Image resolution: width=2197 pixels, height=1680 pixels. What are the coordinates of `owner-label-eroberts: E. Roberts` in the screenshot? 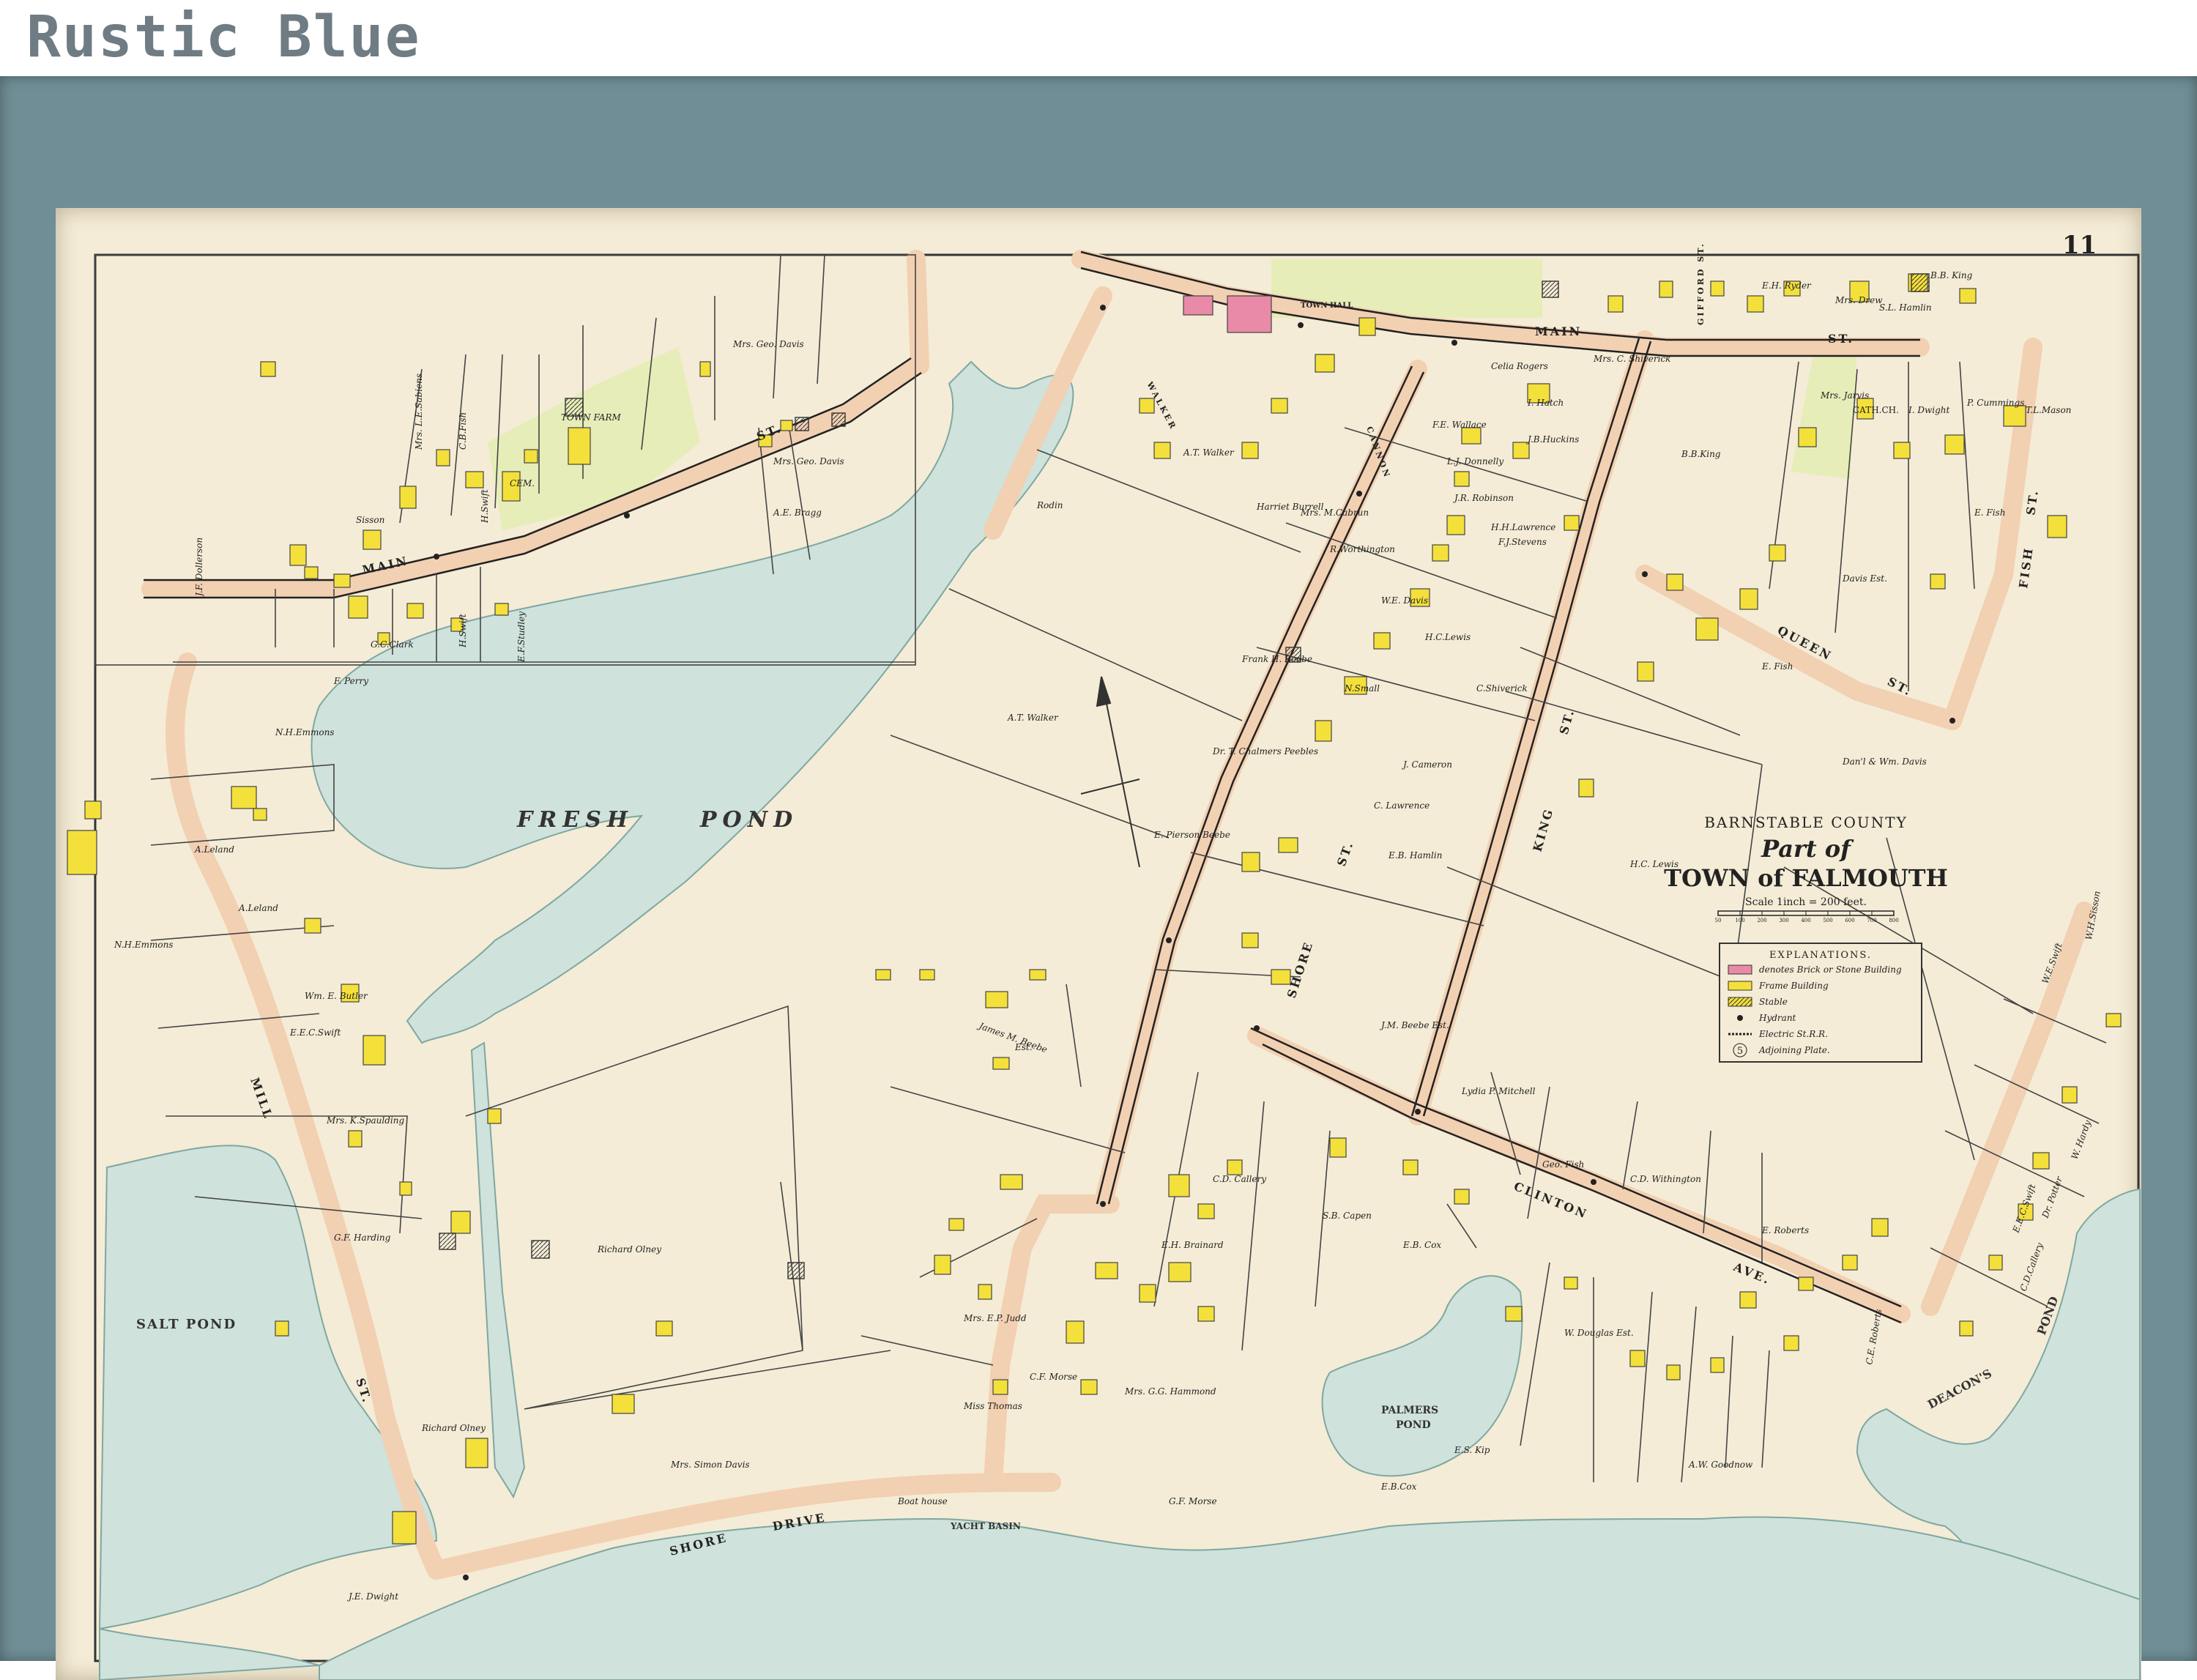 It's located at (1785, 1230).